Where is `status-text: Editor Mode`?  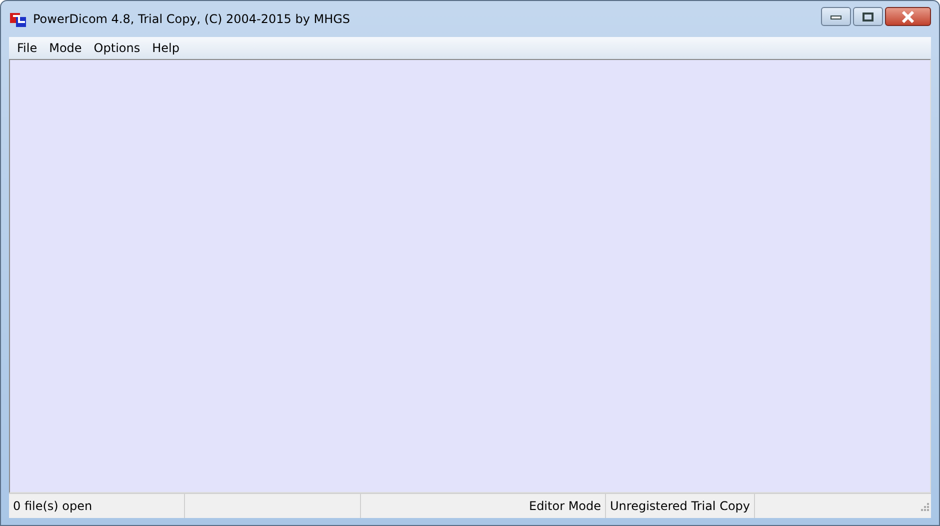 status-text: Editor Mode is located at coordinates (565, 506).